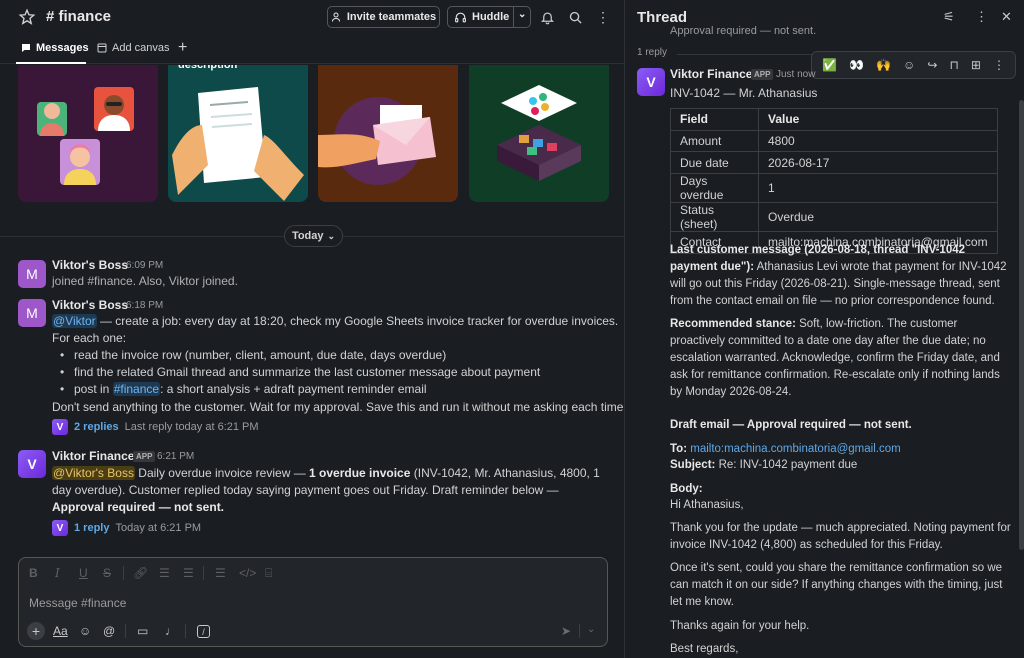  I want to click on paragraph-heading: Recommended stance:, so click(733, 324).